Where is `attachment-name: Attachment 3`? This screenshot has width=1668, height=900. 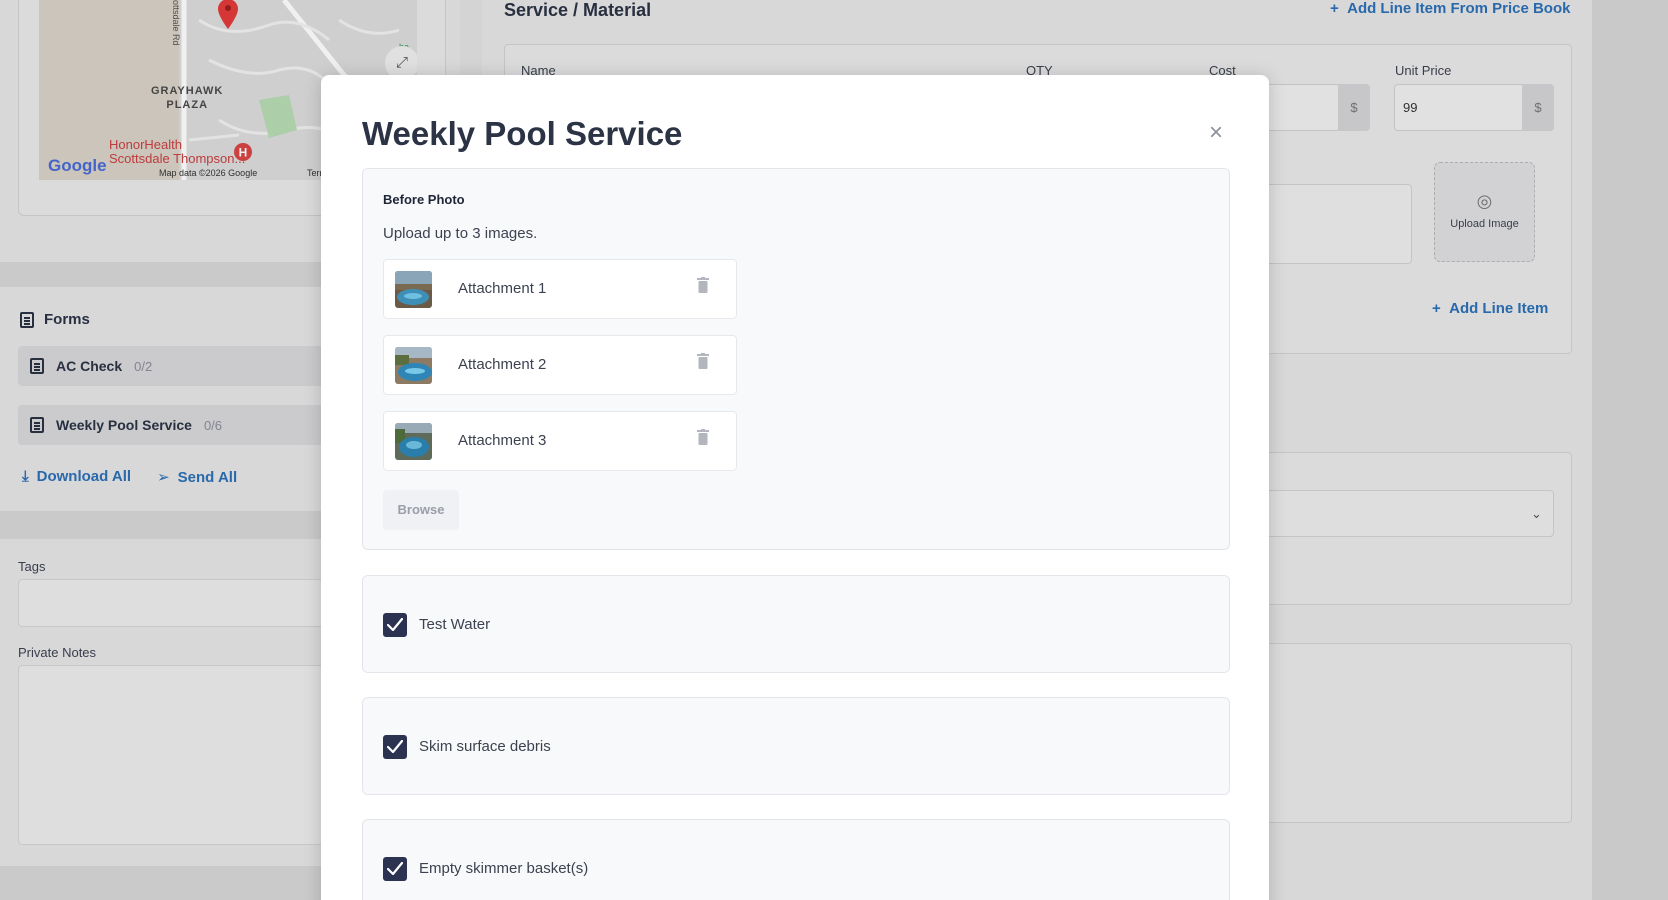 attachment-name: Attachment 3 is located at coordinates (502, 440).